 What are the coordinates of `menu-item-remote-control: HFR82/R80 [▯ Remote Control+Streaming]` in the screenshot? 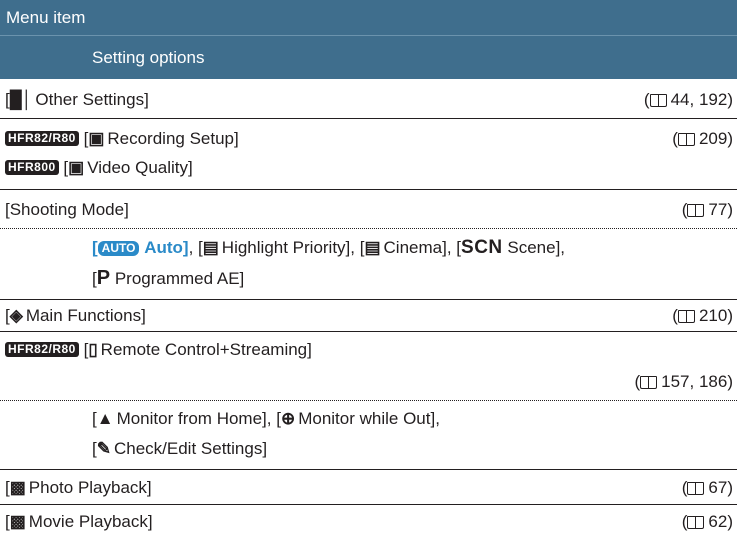 It's located at (158, 350).